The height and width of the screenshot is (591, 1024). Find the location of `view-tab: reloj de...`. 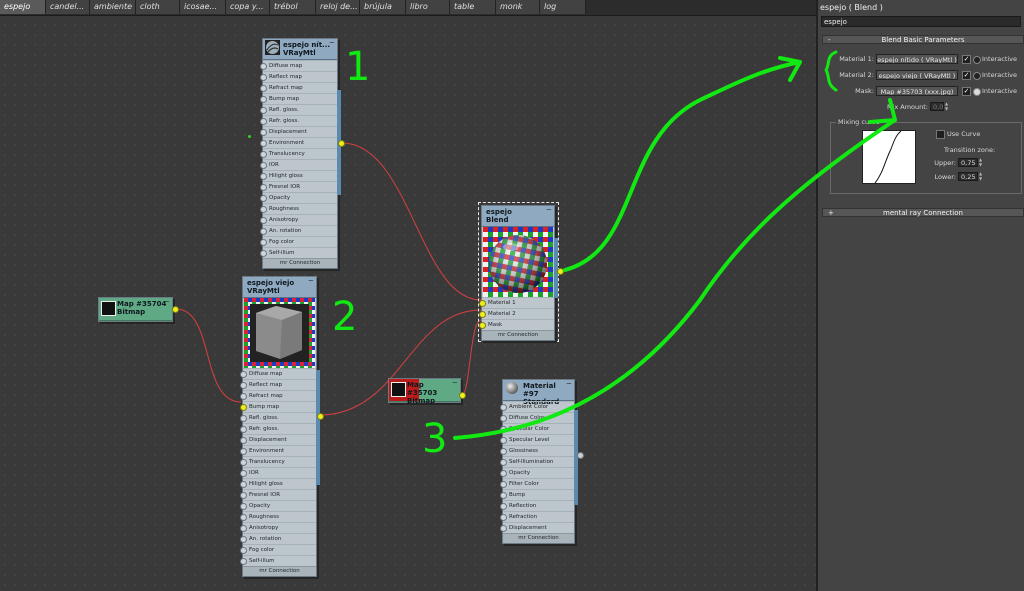

view-tab: reloj de... is located at coordinates (338, 7).